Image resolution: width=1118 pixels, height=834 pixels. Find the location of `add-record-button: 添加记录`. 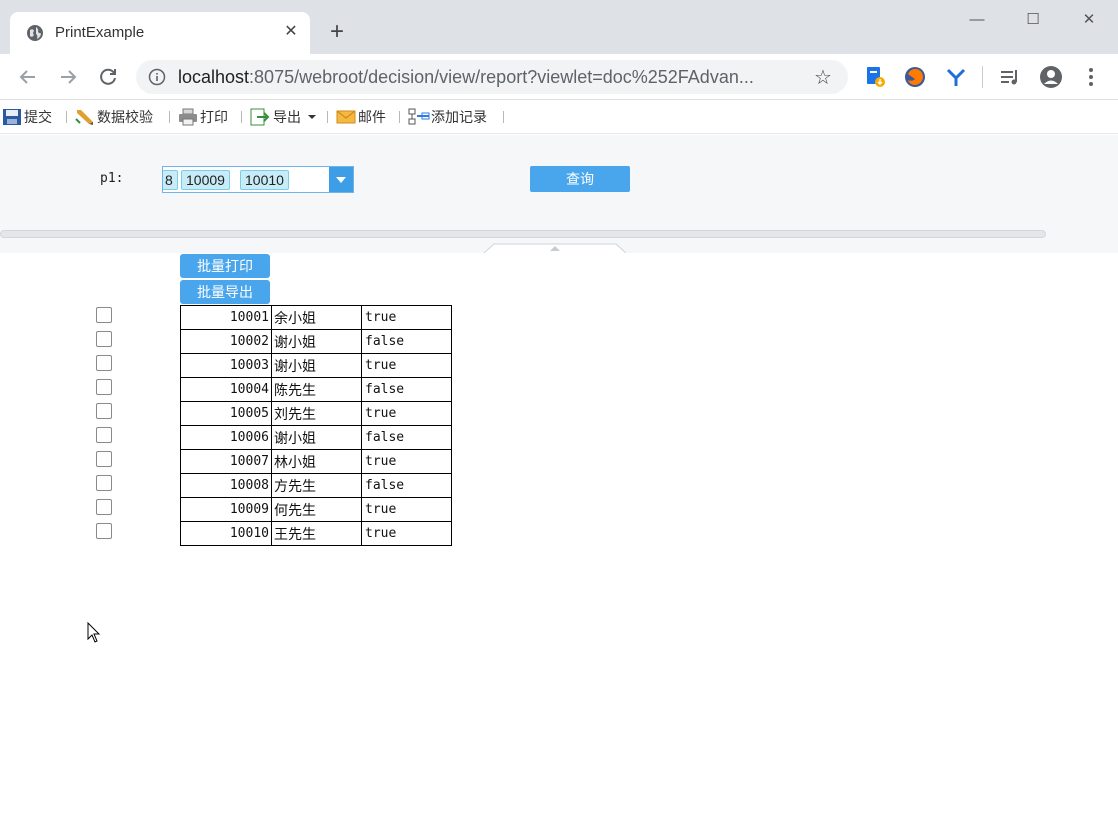

add-record-button: 添加记录 is located at coordinates (453, 117).